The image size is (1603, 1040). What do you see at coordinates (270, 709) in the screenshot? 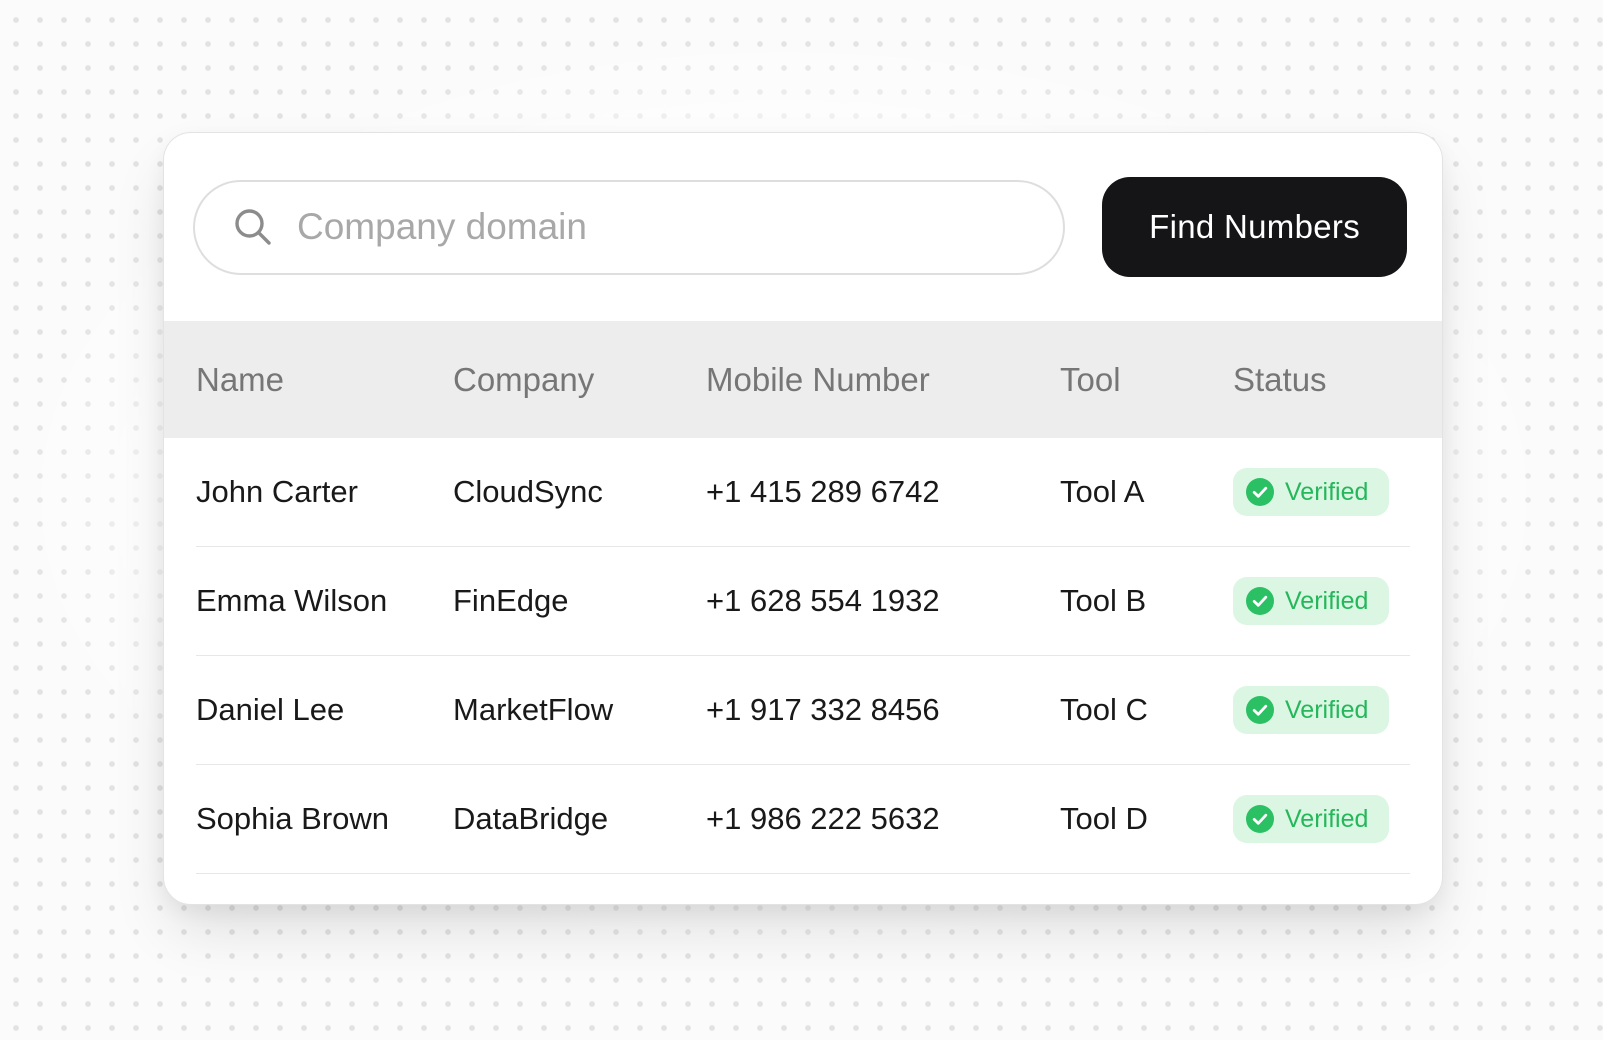
I see `cell-name: Daniel Lee` at bounding box center [270, 709].